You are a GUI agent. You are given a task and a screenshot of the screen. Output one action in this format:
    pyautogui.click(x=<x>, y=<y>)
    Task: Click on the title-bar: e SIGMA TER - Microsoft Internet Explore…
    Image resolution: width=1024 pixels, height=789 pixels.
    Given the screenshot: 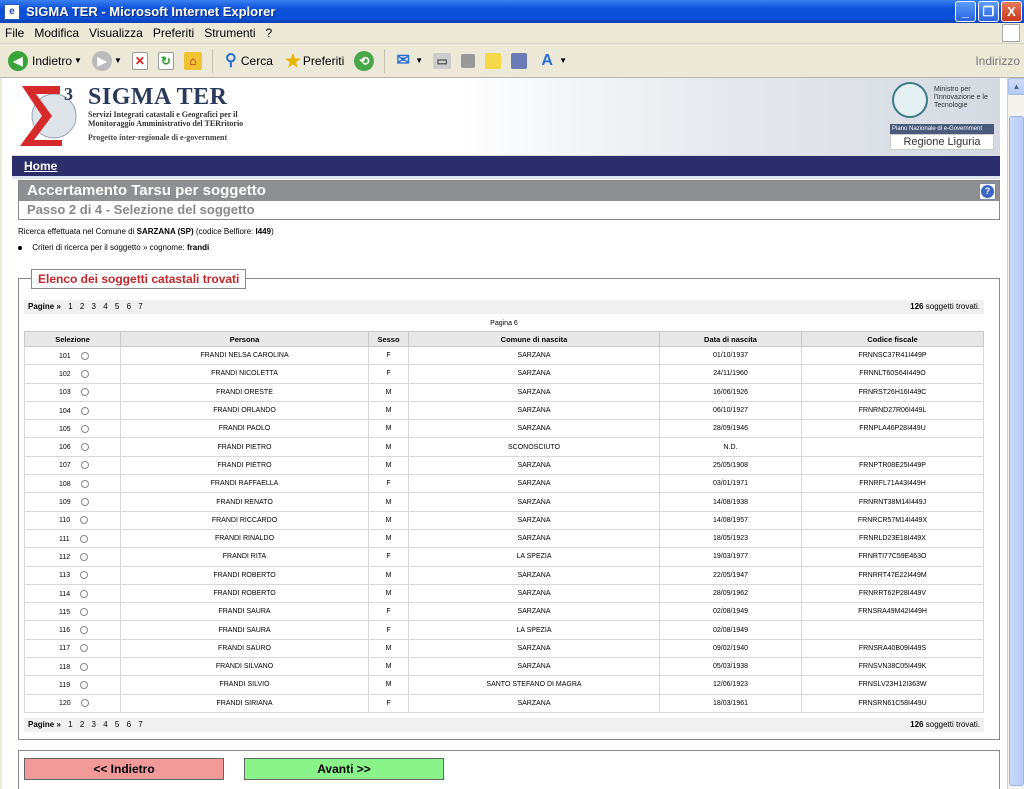 What is the action you would take?
    pyautogui.click(x=512, y=11)
    